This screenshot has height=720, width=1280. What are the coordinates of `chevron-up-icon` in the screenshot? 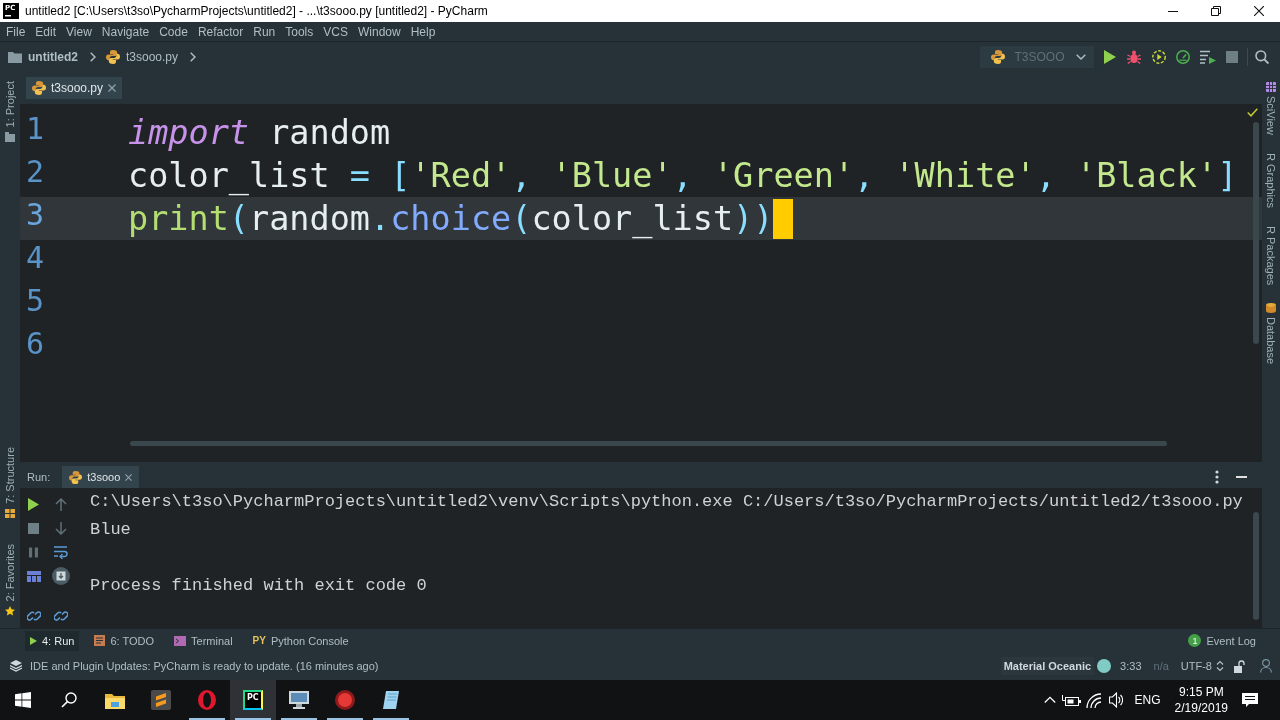 It's located at (1049, 700).